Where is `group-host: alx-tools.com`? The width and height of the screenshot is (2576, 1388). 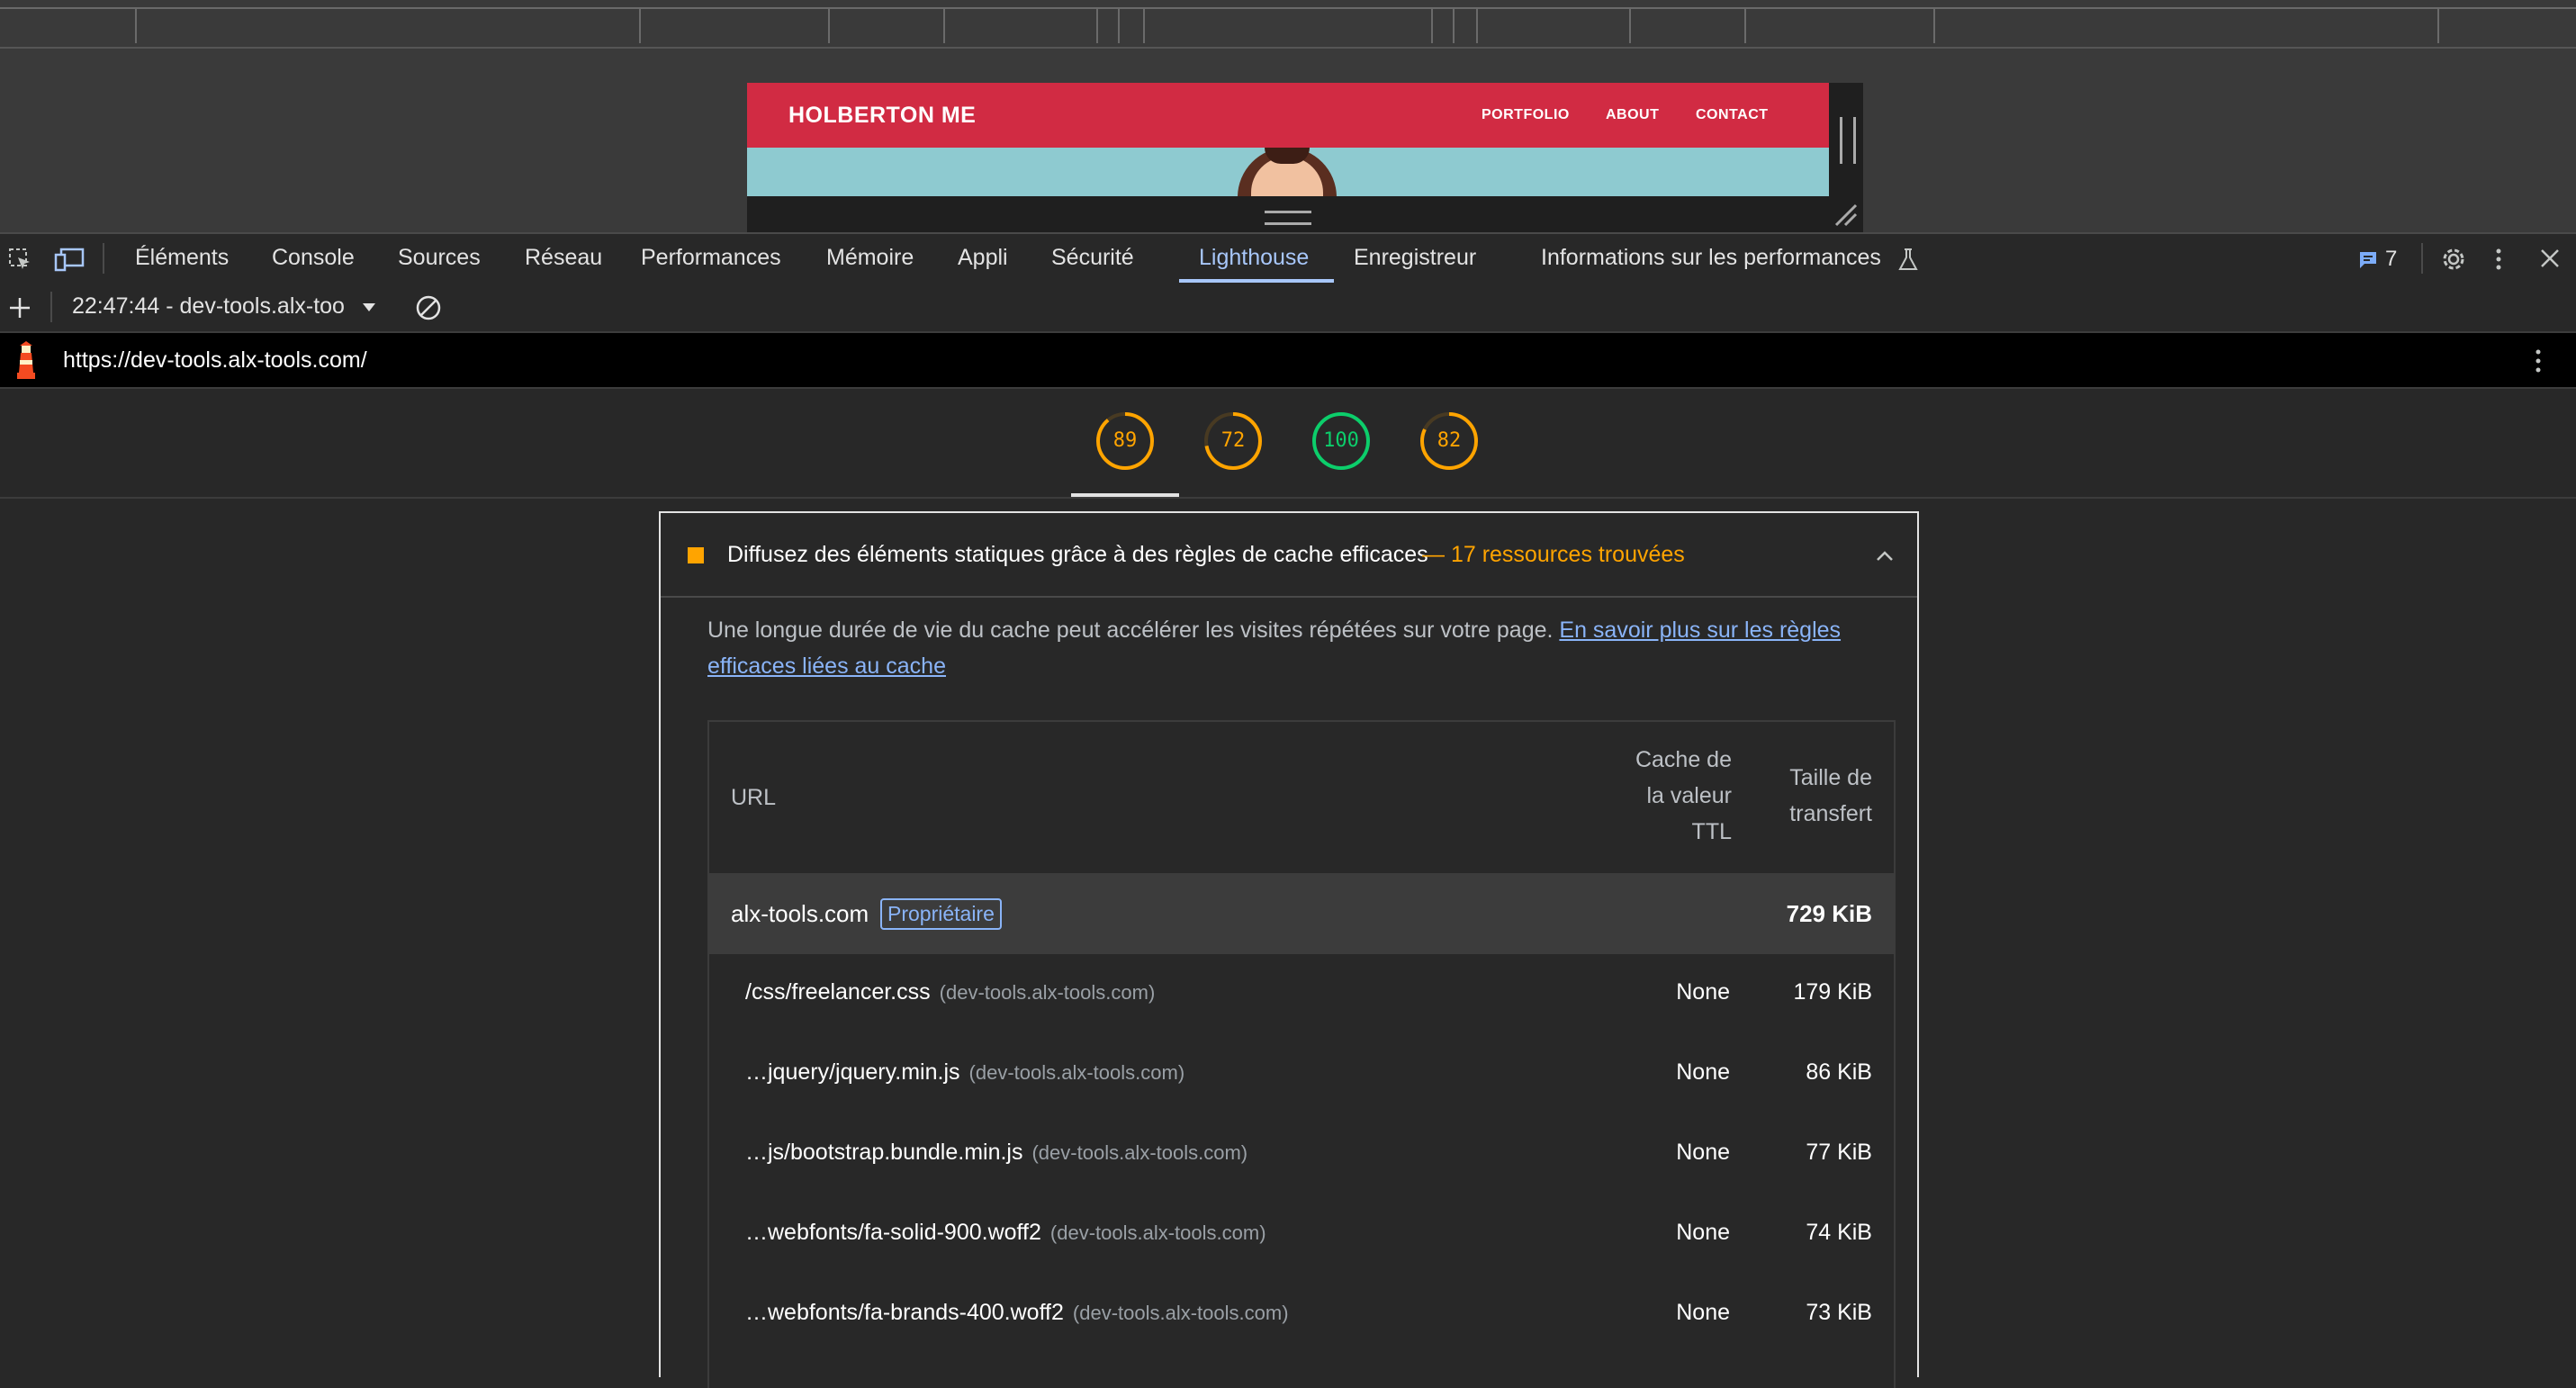
group-host: alx-tools.com is located at coordinates (800, 913).